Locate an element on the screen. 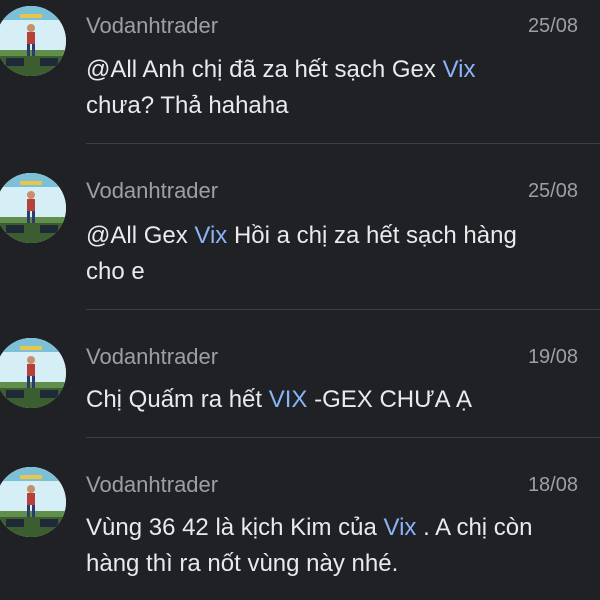 This screenshot has width=600, height=600. text-segment: chưa? Thả hahaha is located at coordinates (187, 105).